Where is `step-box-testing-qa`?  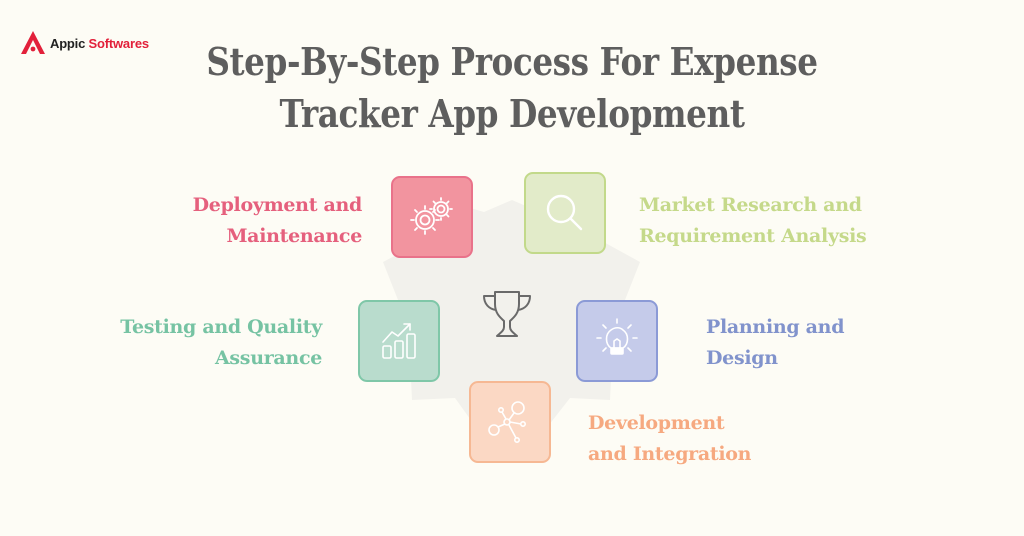
step-box-testing-qa is located at coordinates (399, 341).